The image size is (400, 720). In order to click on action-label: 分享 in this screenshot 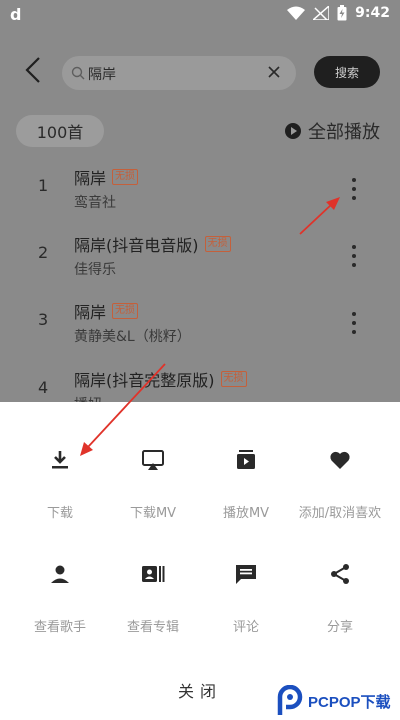, I will do `click(339, 627)`.